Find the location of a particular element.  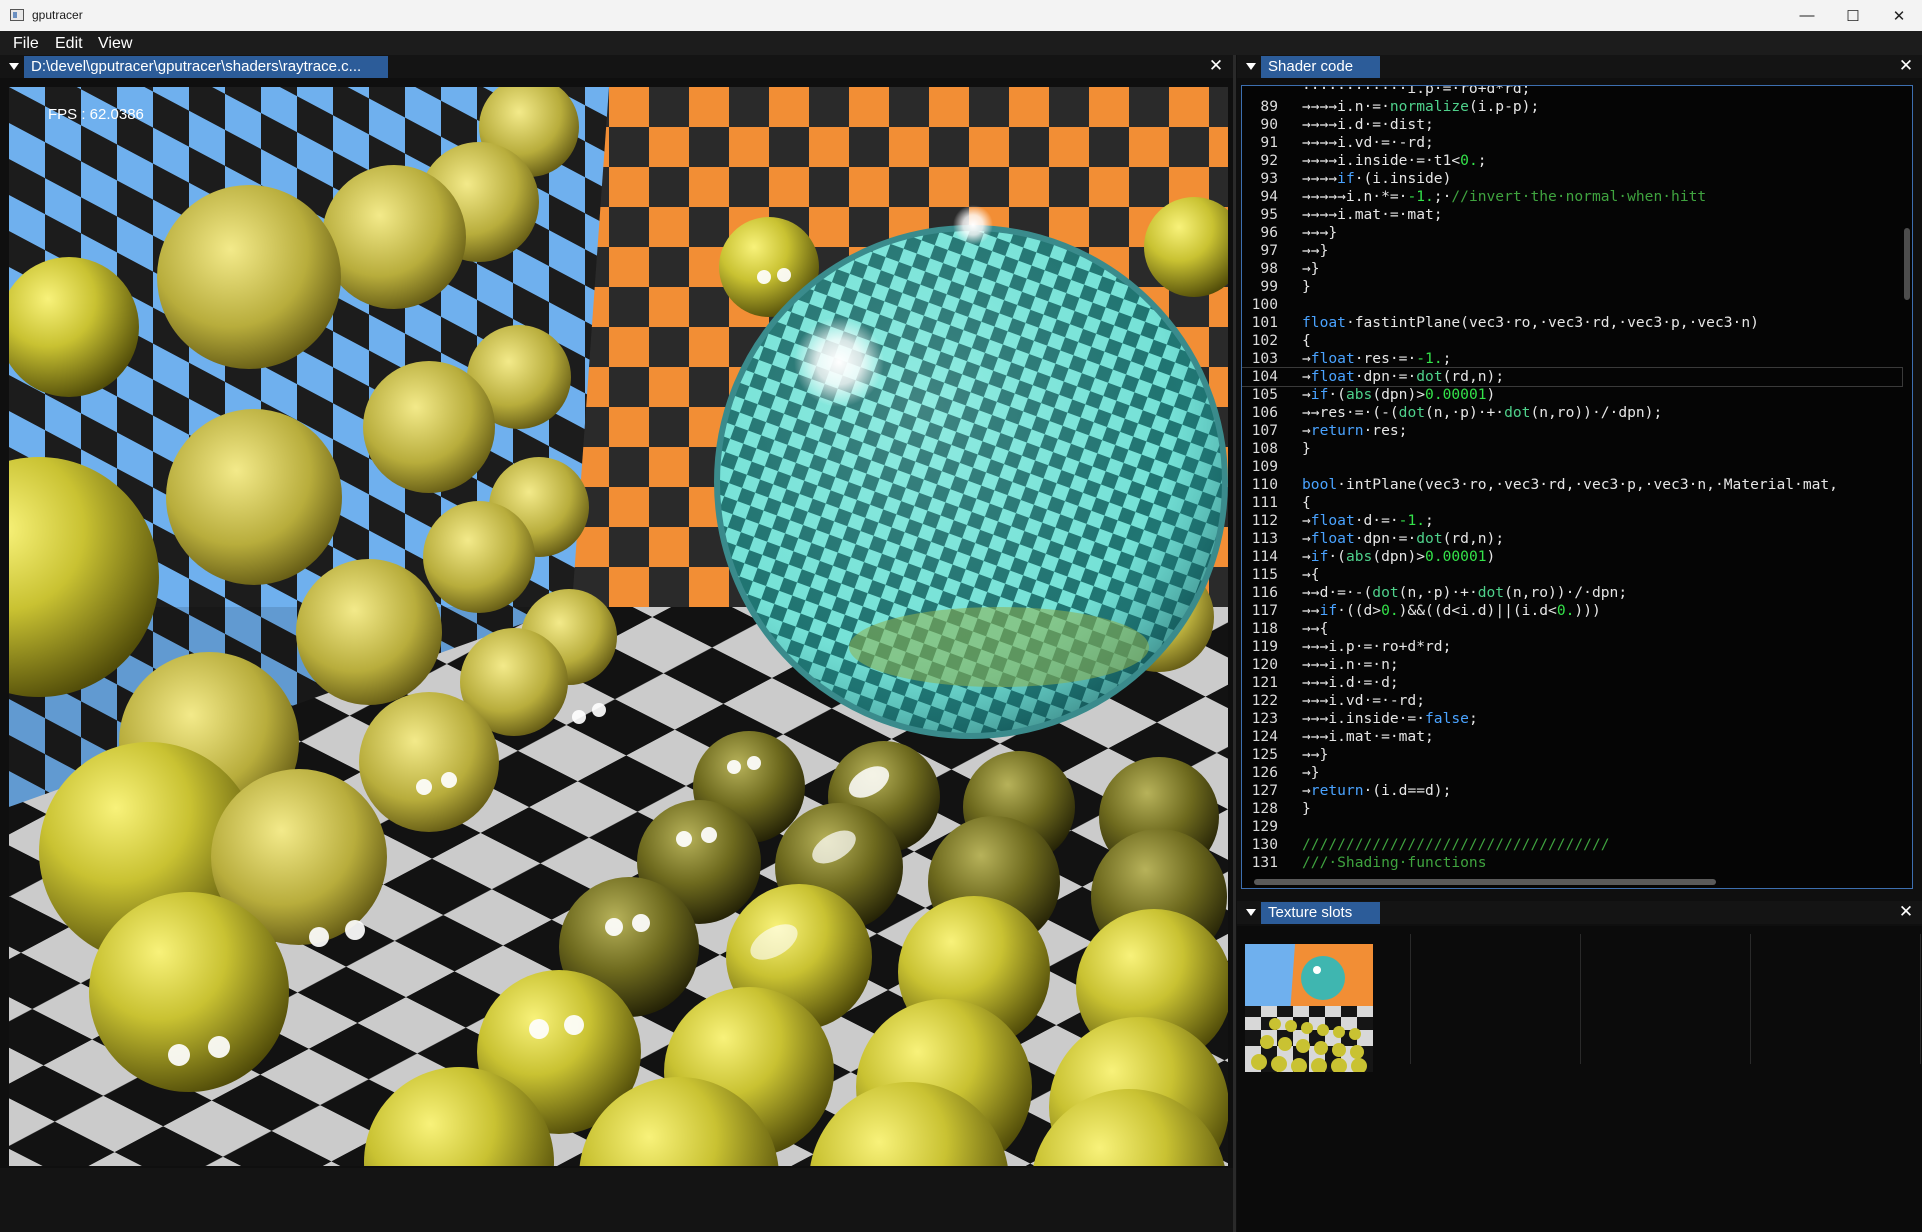

line-number: 92 is located at coordinates (1269, 160).